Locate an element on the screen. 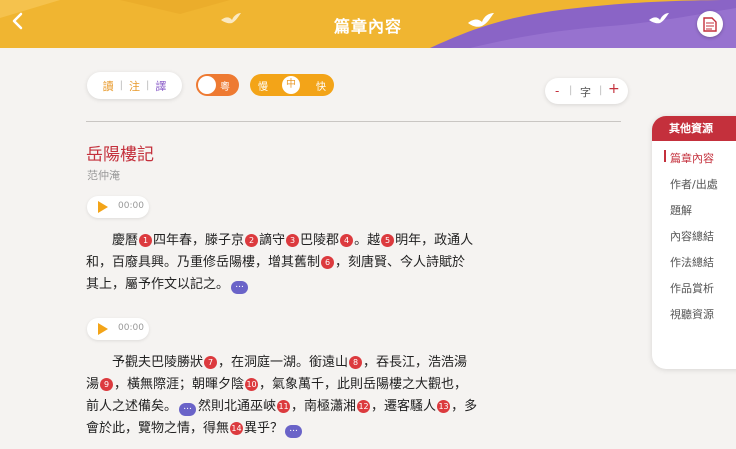  speed-selector: 慢 中 快 is located at coordinates (292, 85).